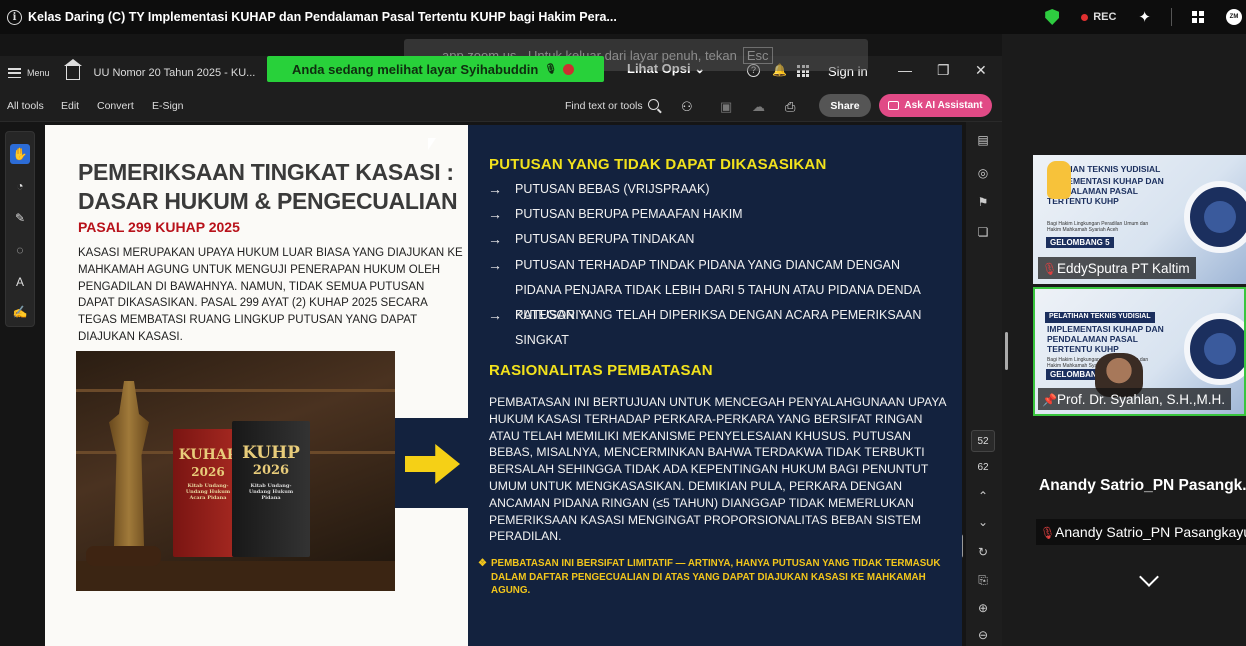 Image resolution: width=1246 pixels, height=646 pixels. I want to click on ai-sparkle-icon: ✦, so click(1144, 17).